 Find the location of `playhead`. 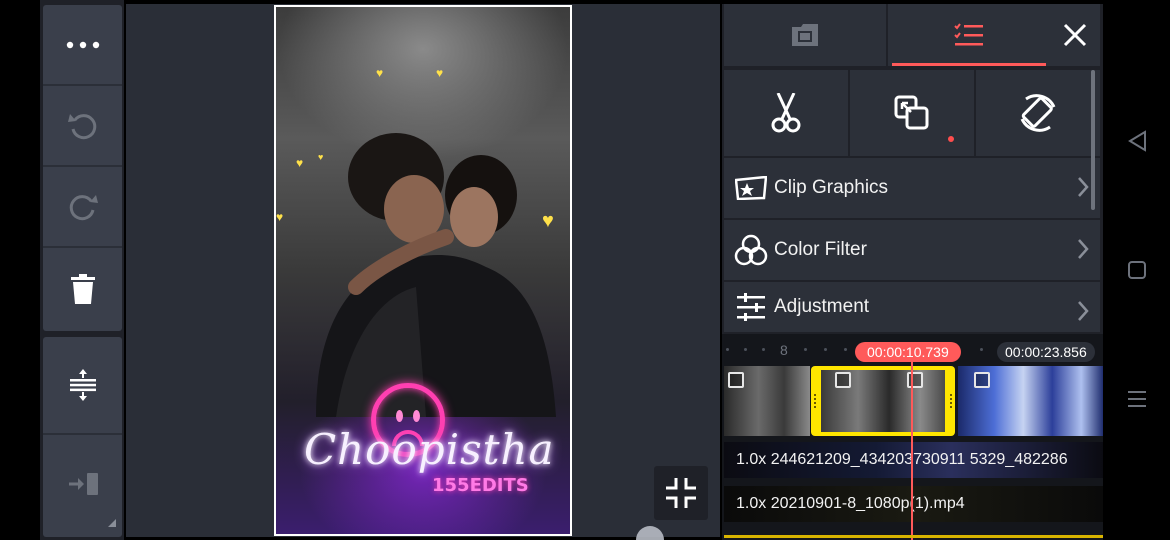

playhead is located at coordinates (912, 451).